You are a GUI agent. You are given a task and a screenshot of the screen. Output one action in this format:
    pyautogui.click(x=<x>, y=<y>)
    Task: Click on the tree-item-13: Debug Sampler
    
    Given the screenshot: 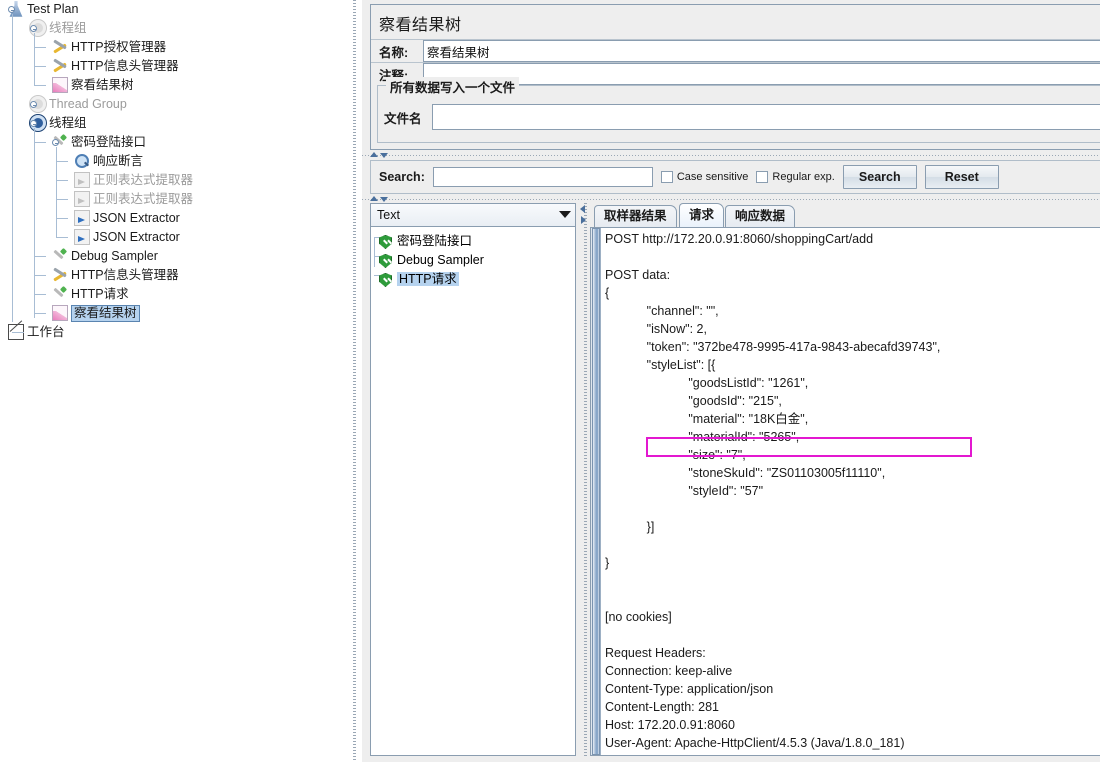 What is the action you would take?
    pyautogui.click(x=174, y=256)
    